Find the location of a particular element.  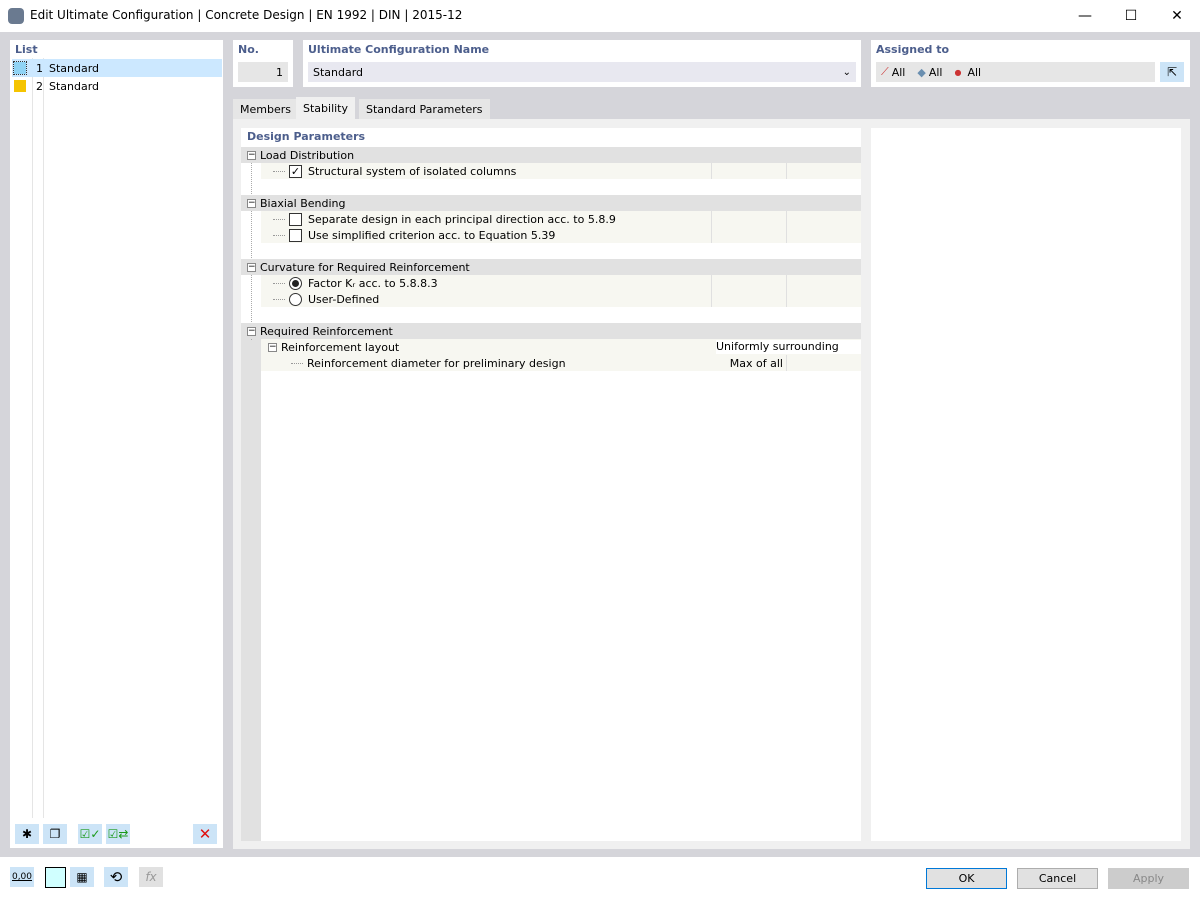

close-button: ✕ is located at coordinates (1177, 16).